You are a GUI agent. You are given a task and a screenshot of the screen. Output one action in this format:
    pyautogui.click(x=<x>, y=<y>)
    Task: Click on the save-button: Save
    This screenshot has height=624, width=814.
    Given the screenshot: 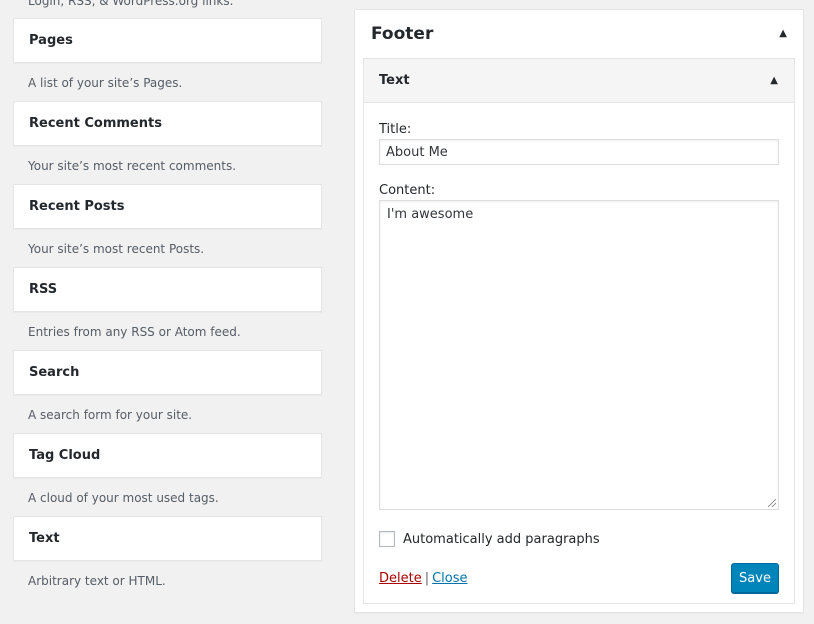 What is the action you would take?
    pyautogui.click(x=755, y=578)
    